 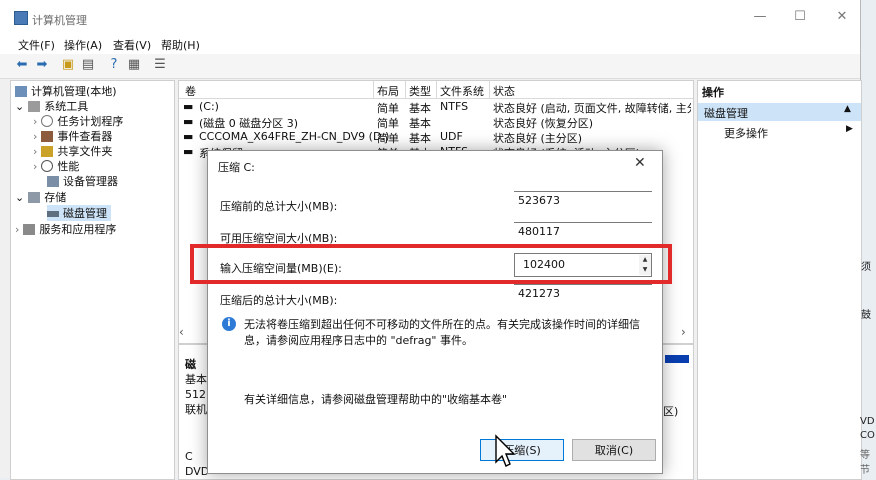 I want to click on scroll-left-arrow-icon: ‹, so click(x=181, y=332).